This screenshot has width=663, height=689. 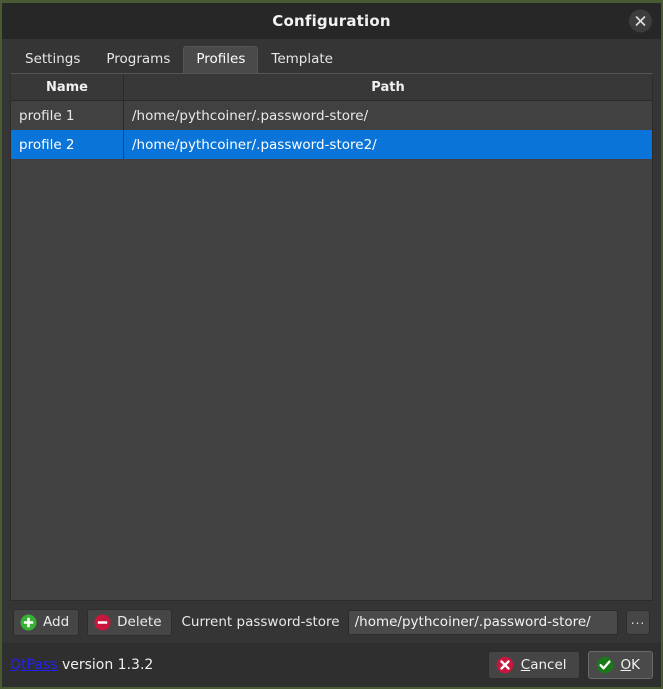 I want to click on qtpass-link: QtPass, so click(x=34, y=665).